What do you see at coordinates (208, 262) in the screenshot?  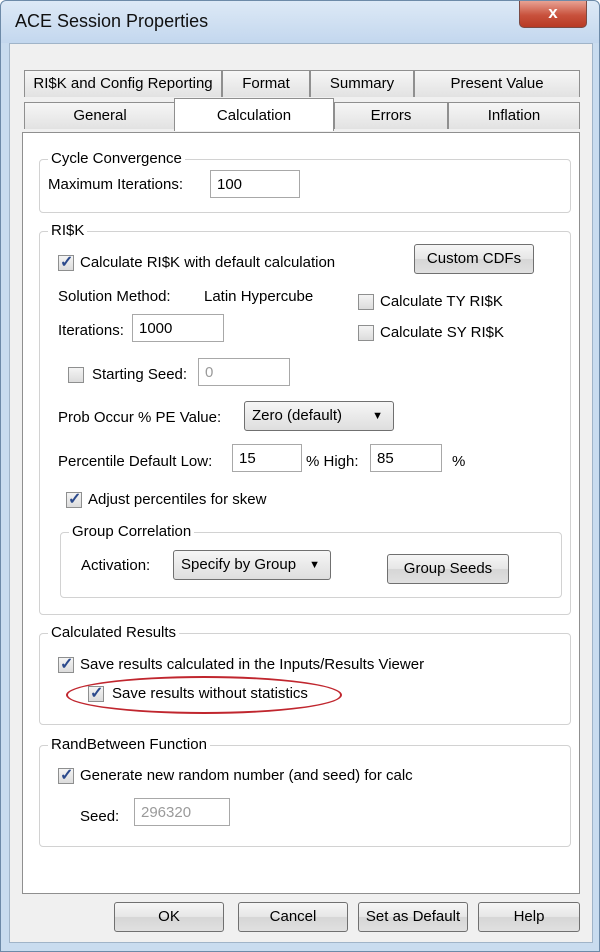 I see `calc-risk-default-label: Calculate RI$K with default calculation` at bounding box center [208, 262].